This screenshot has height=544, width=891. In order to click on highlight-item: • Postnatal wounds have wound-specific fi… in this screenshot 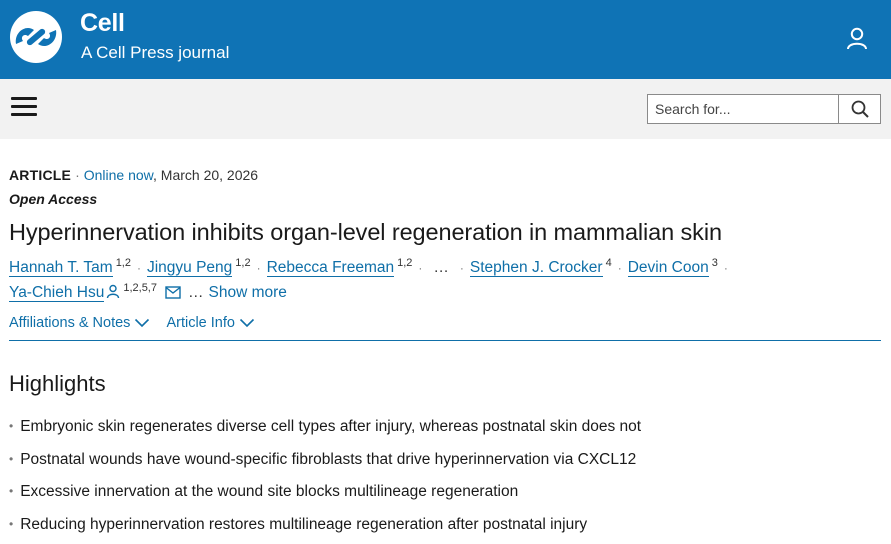, I will do `click(325, 467)`.